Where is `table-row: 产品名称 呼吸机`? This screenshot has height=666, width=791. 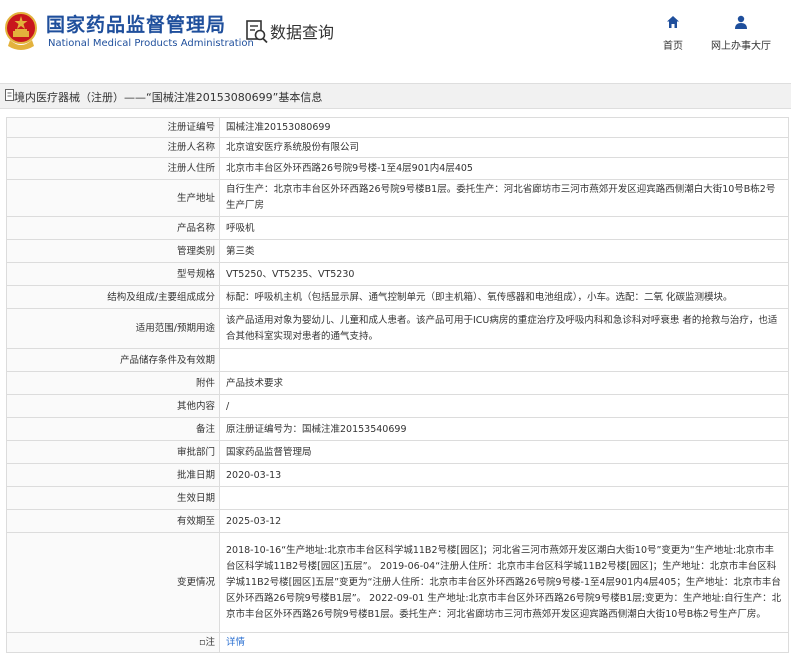
table-row: 产品名称 呼吸机 is located at coordinates (397, 228).